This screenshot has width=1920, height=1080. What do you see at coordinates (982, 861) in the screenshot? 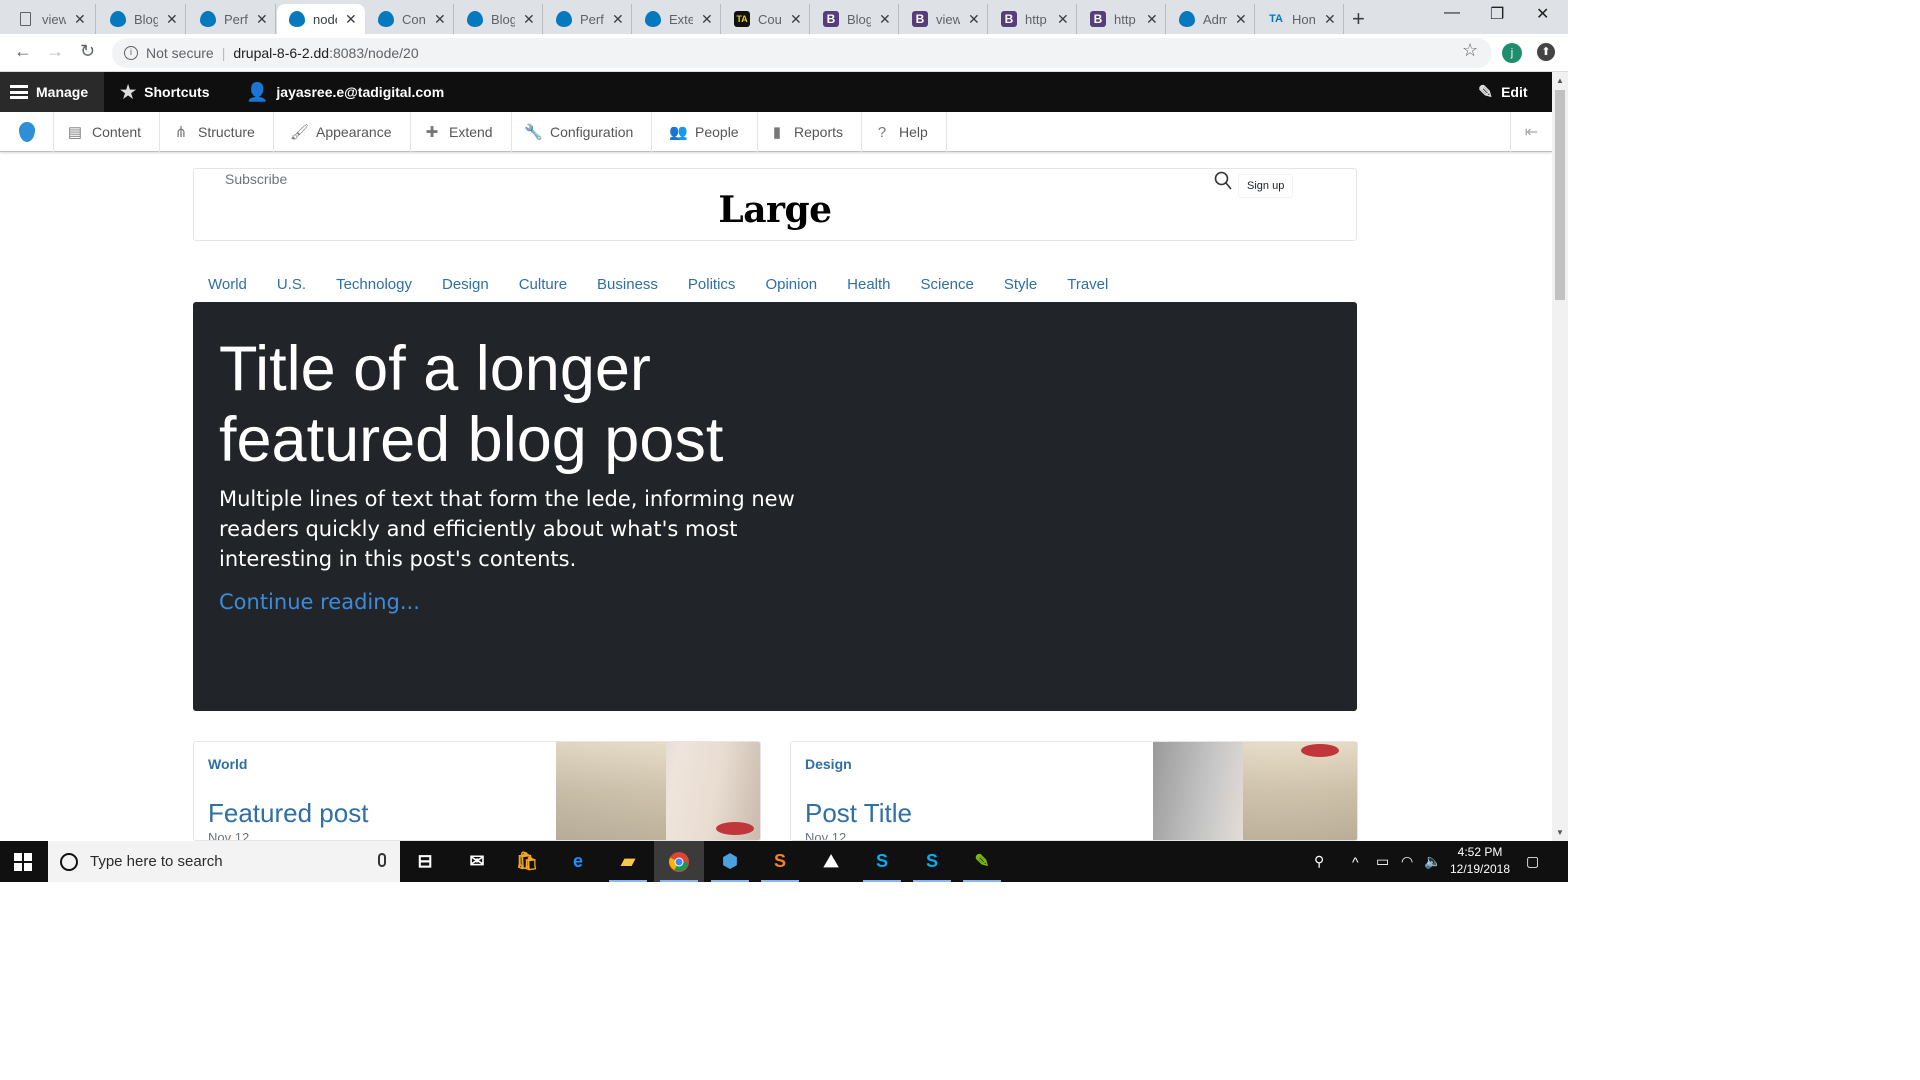
I see `notepad-plus-icon: ✎` at bounding box center [982, 861].